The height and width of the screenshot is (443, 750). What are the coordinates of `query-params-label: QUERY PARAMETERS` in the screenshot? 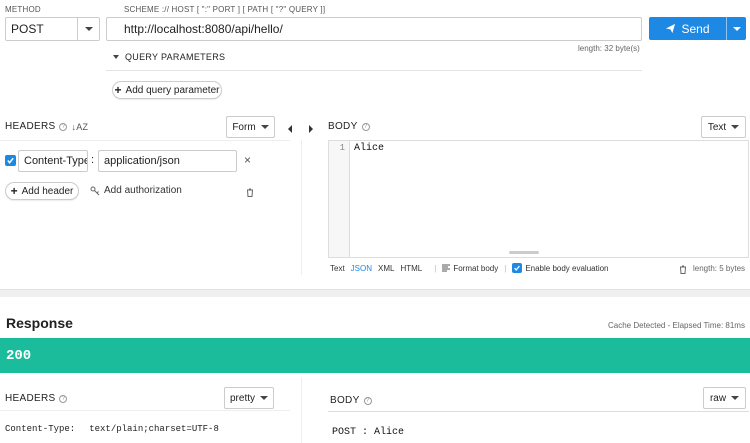 It's located at (175, 57).